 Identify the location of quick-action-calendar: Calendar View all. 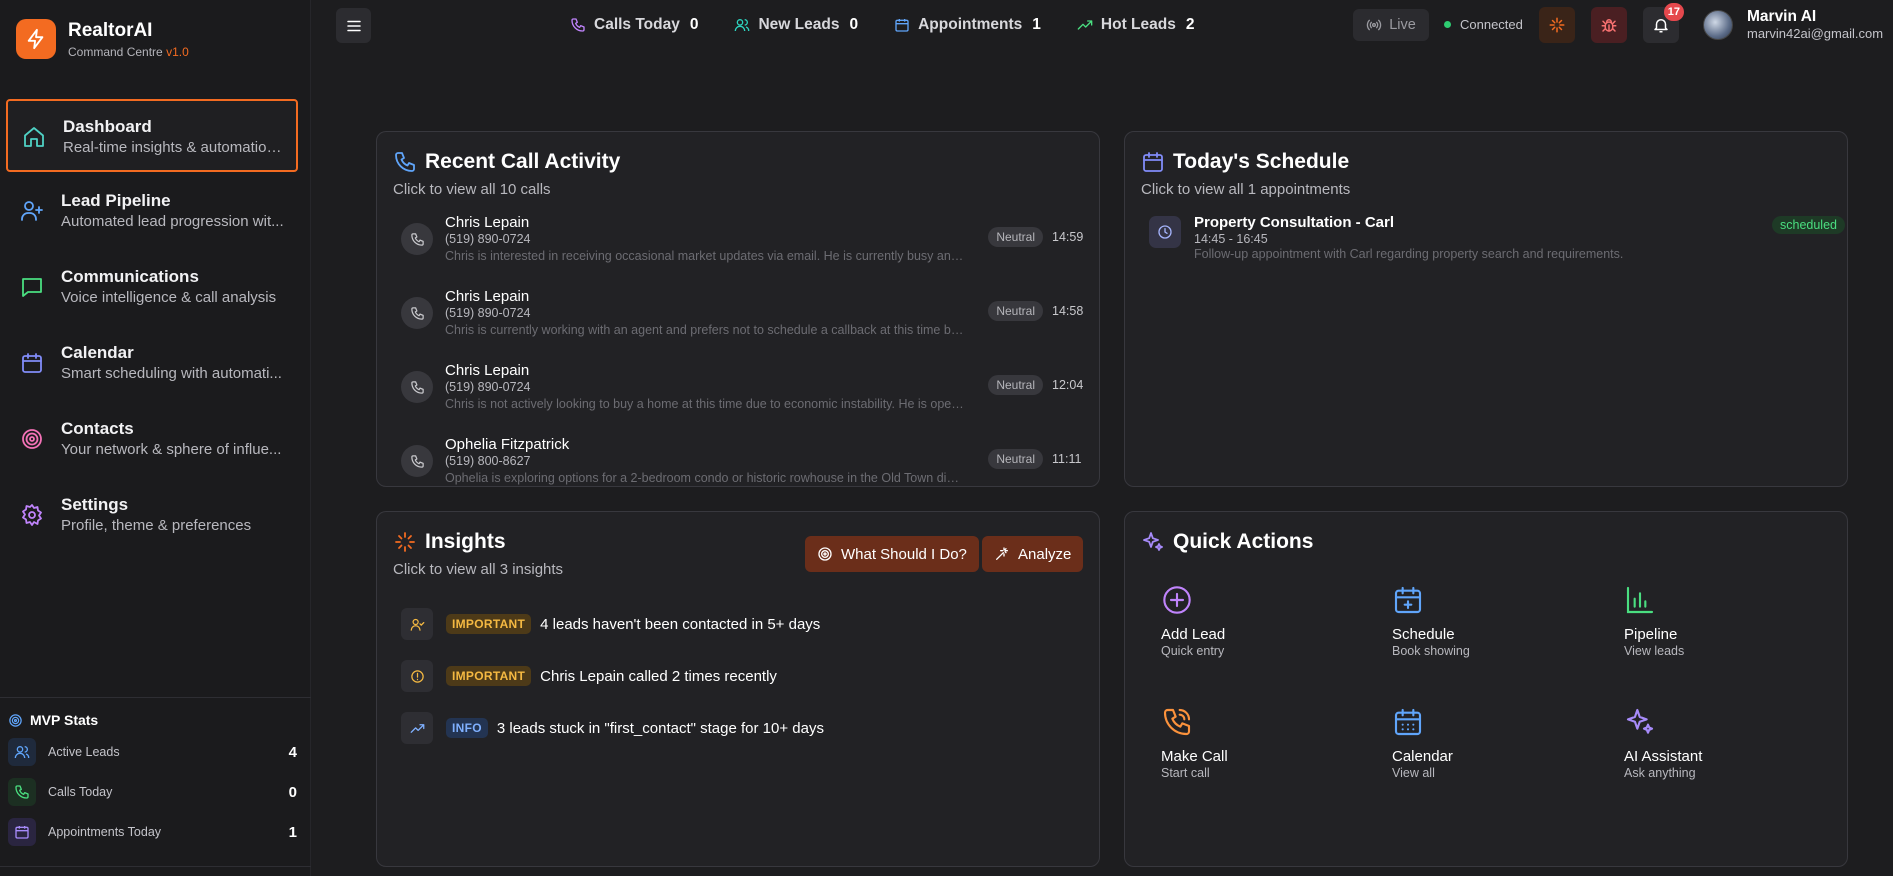
(1482, 743).